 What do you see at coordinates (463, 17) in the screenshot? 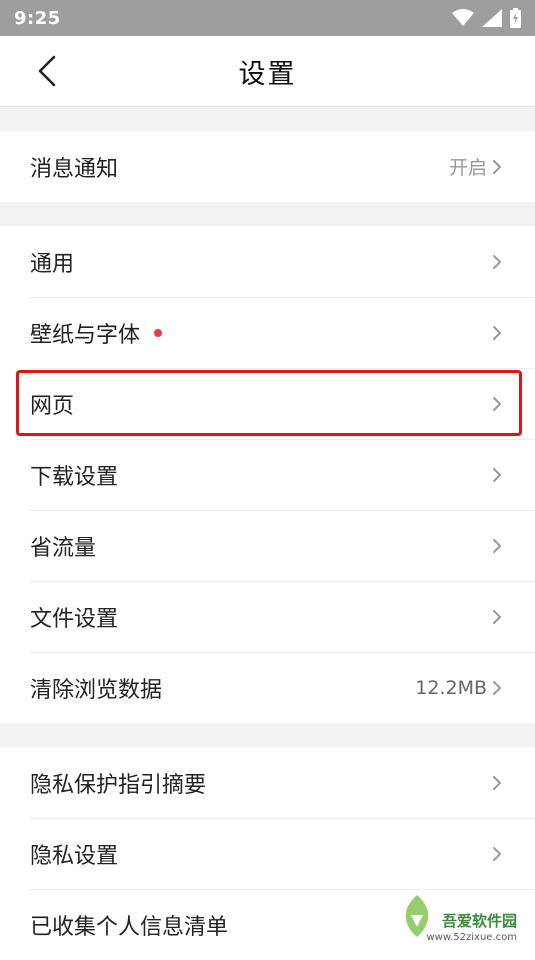
I see `wifi-icon` at bounding box center [463, 17].